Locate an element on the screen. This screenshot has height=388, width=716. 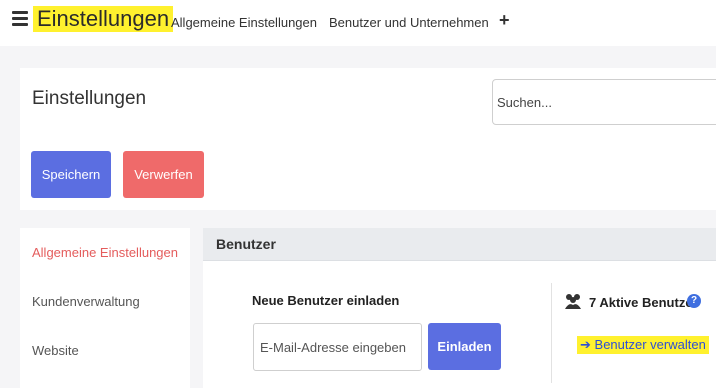
app-brand: Einstellungen is located at coordinates (103, 19).